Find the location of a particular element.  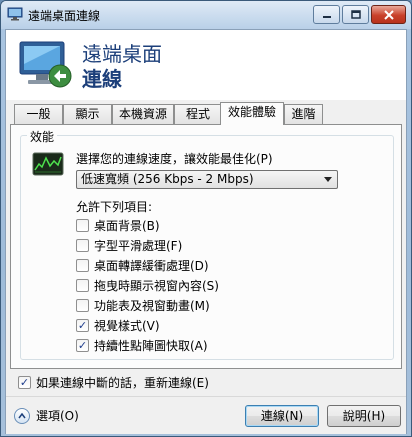

option-label: 視覺樣式(V) is located at coordinates (127, 325).